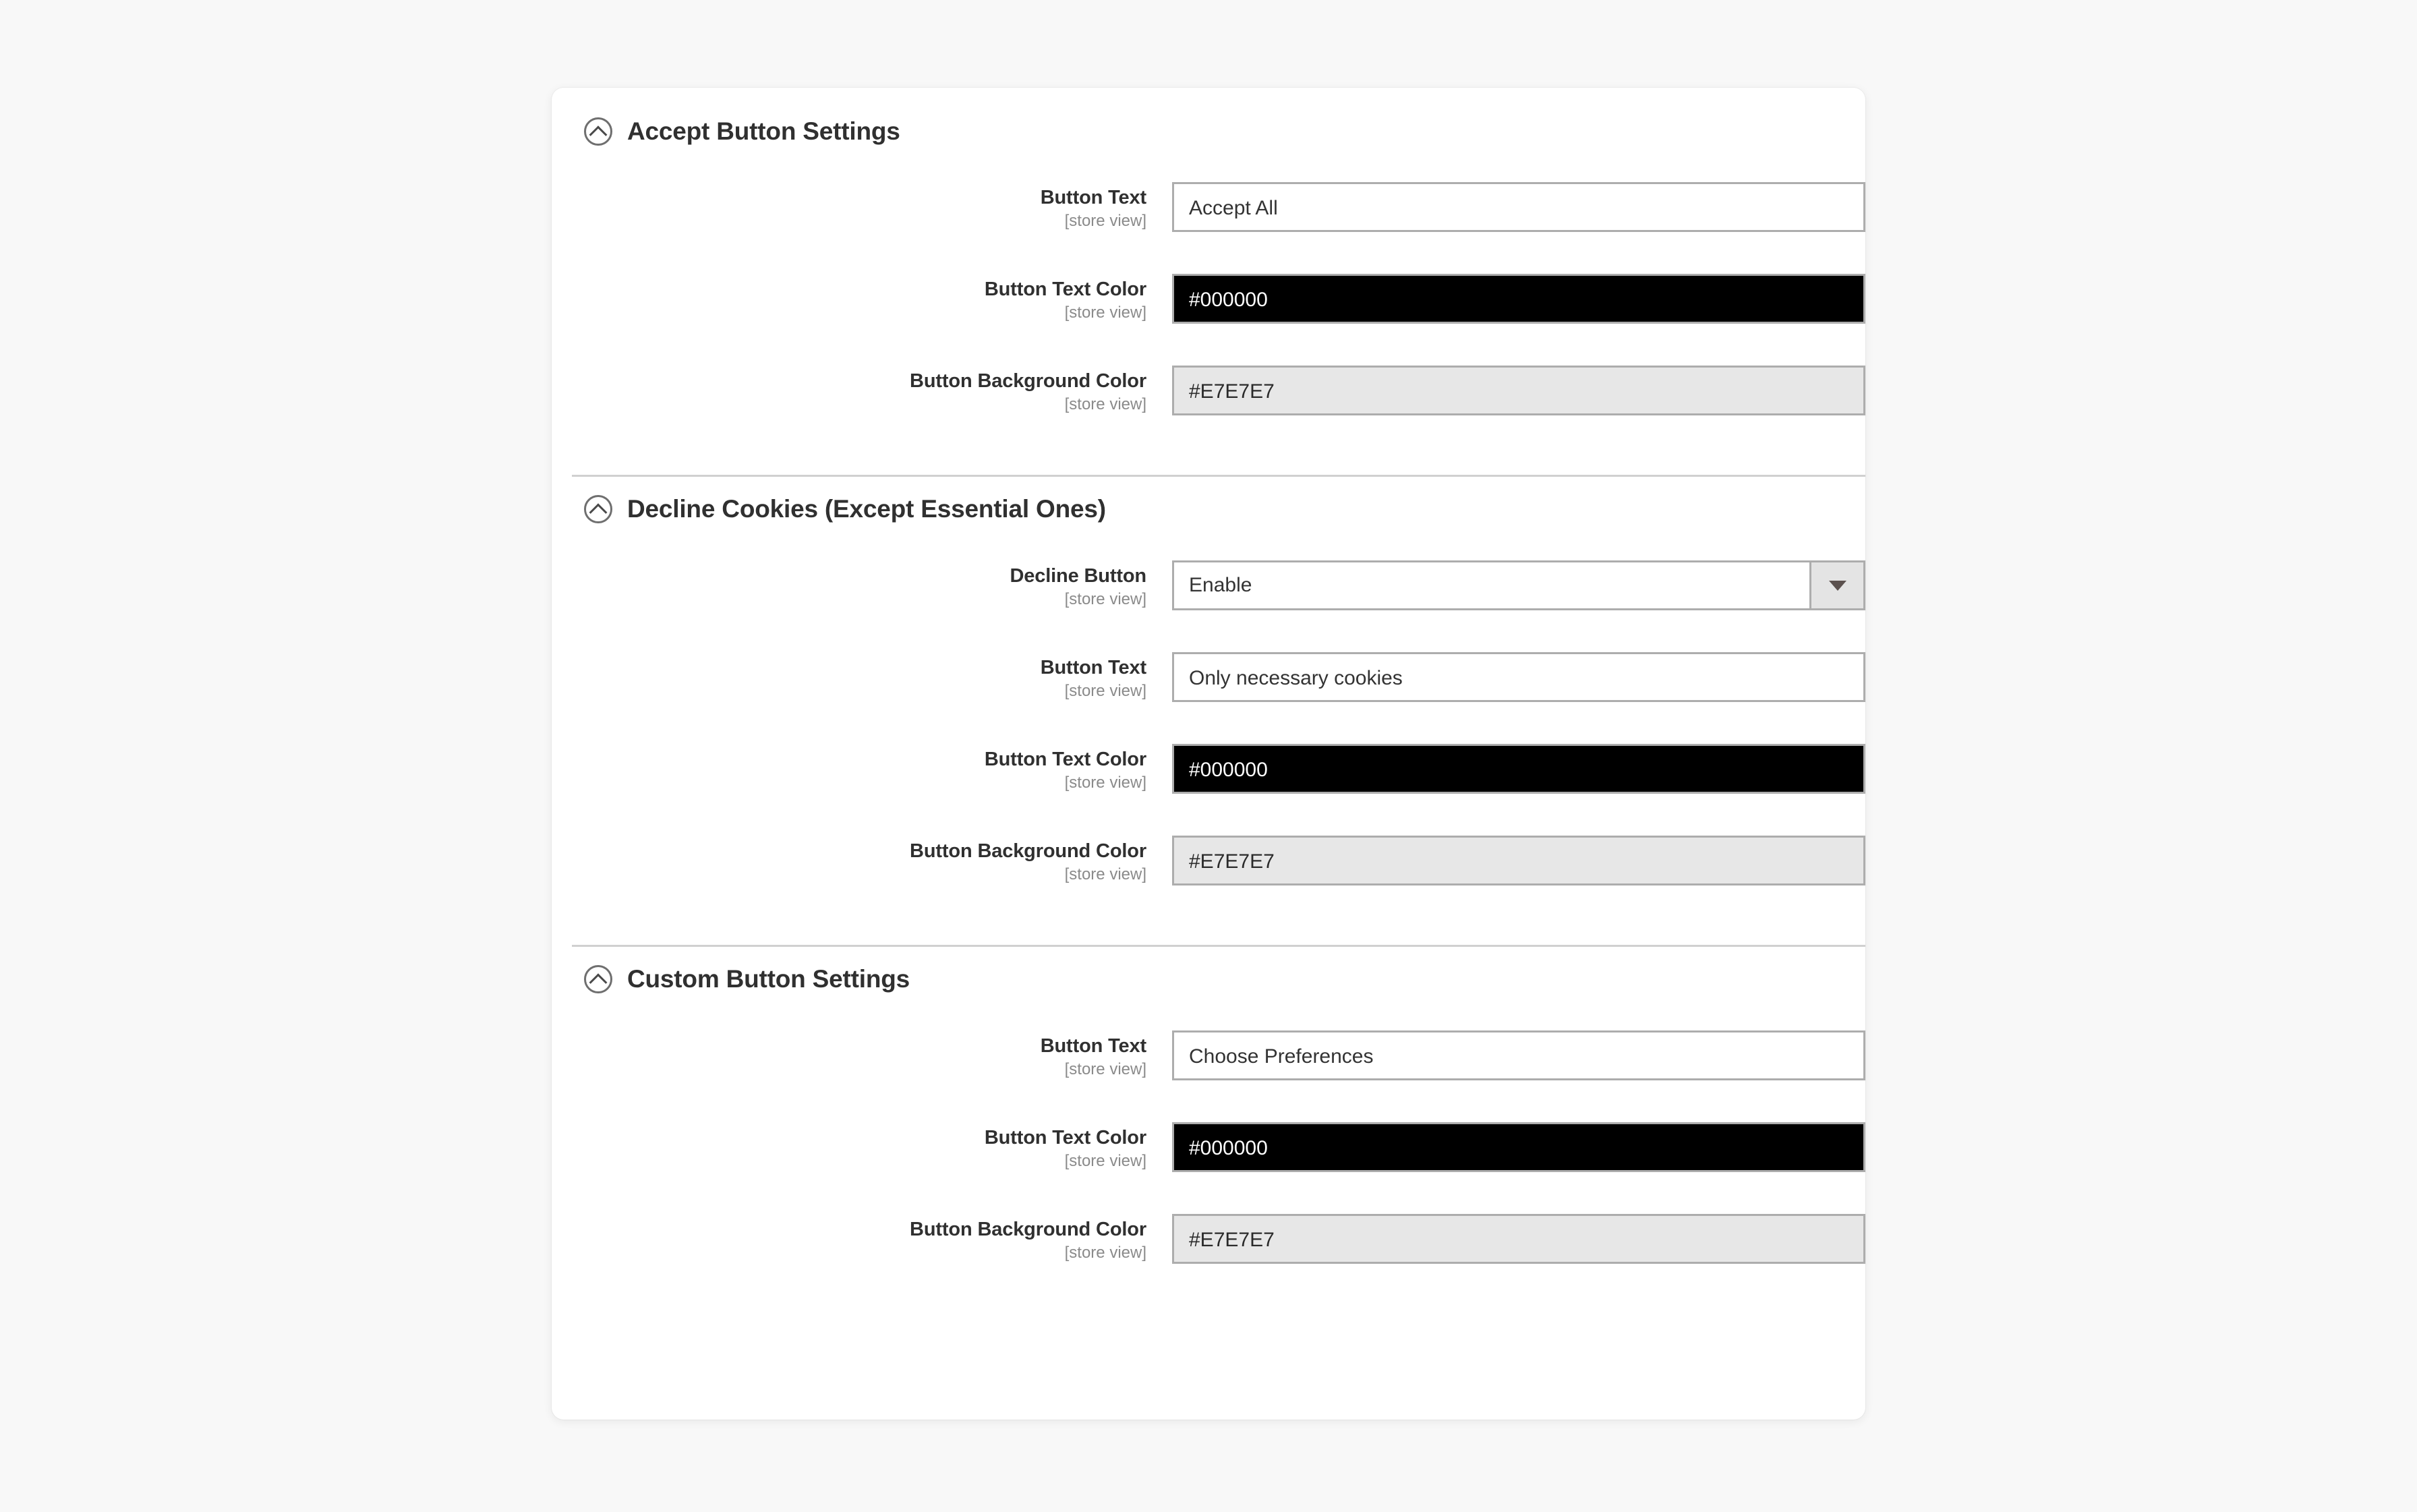 This screenshot has height=1512, width=2417. I want to click on section-header-decline-cookies-except-essential-ones: Decline Cookies (Except Essential Ones), so click(1208, 510).